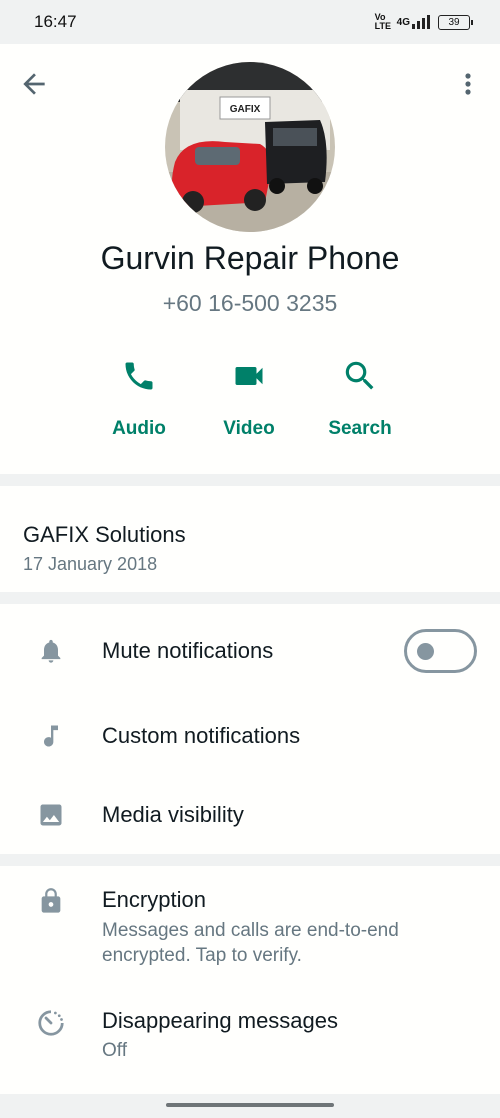  I want to click on mute-notifications-label: Mute notifications, so click(188, 650).